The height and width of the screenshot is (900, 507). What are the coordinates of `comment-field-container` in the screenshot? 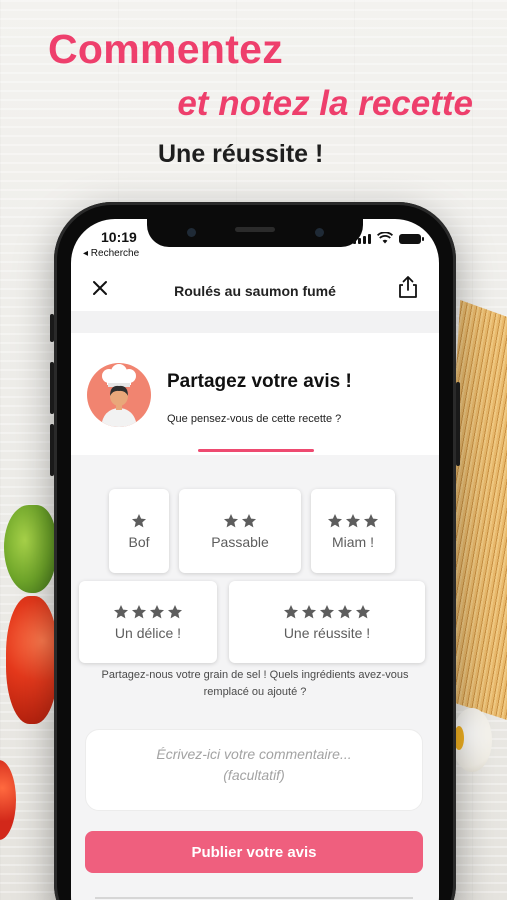 It's located at (254, 770).